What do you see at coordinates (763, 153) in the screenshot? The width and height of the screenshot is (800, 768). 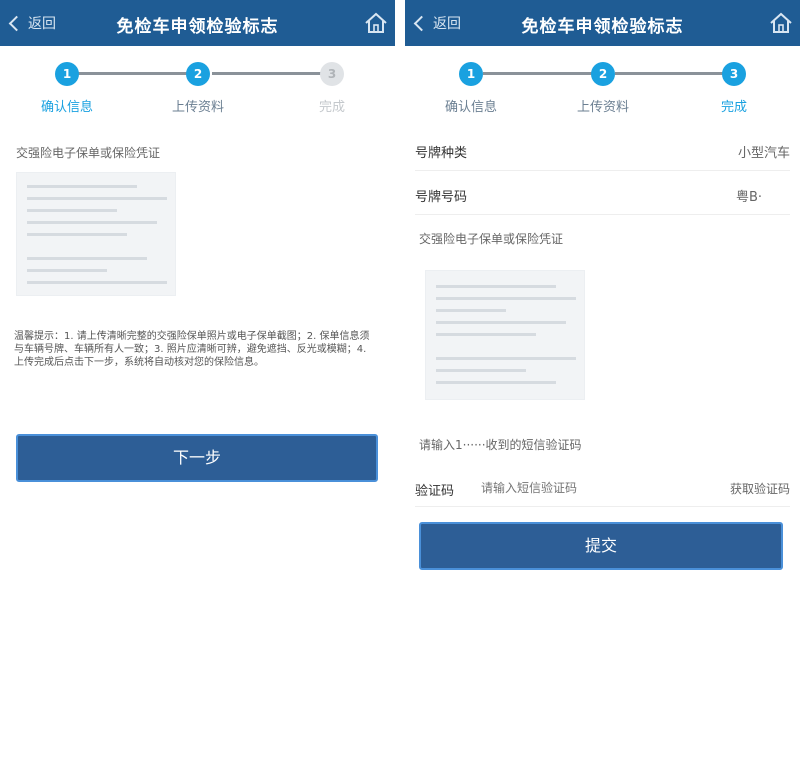 I see `plate-type-value: 小型汽车` at bounding box center [763, 153].